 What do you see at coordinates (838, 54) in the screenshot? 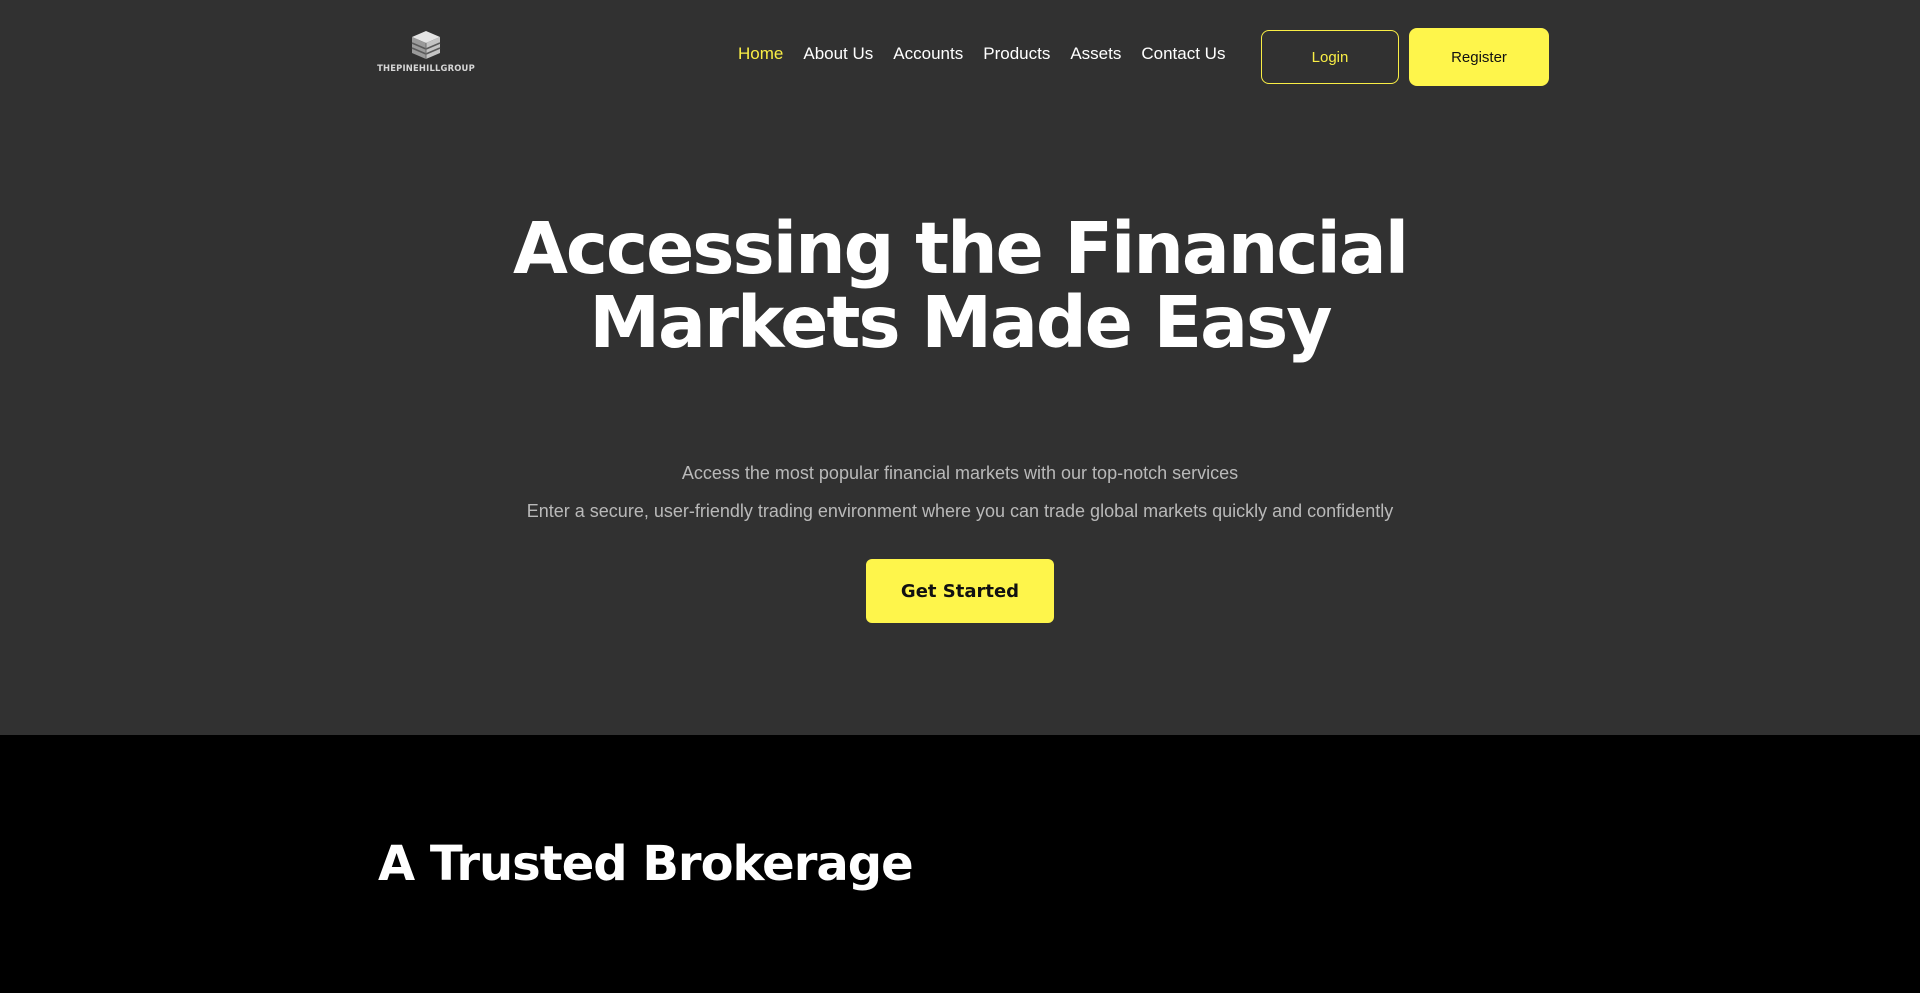
I see `nav-item-about-us: About Us` at bounding box center [838, 54].